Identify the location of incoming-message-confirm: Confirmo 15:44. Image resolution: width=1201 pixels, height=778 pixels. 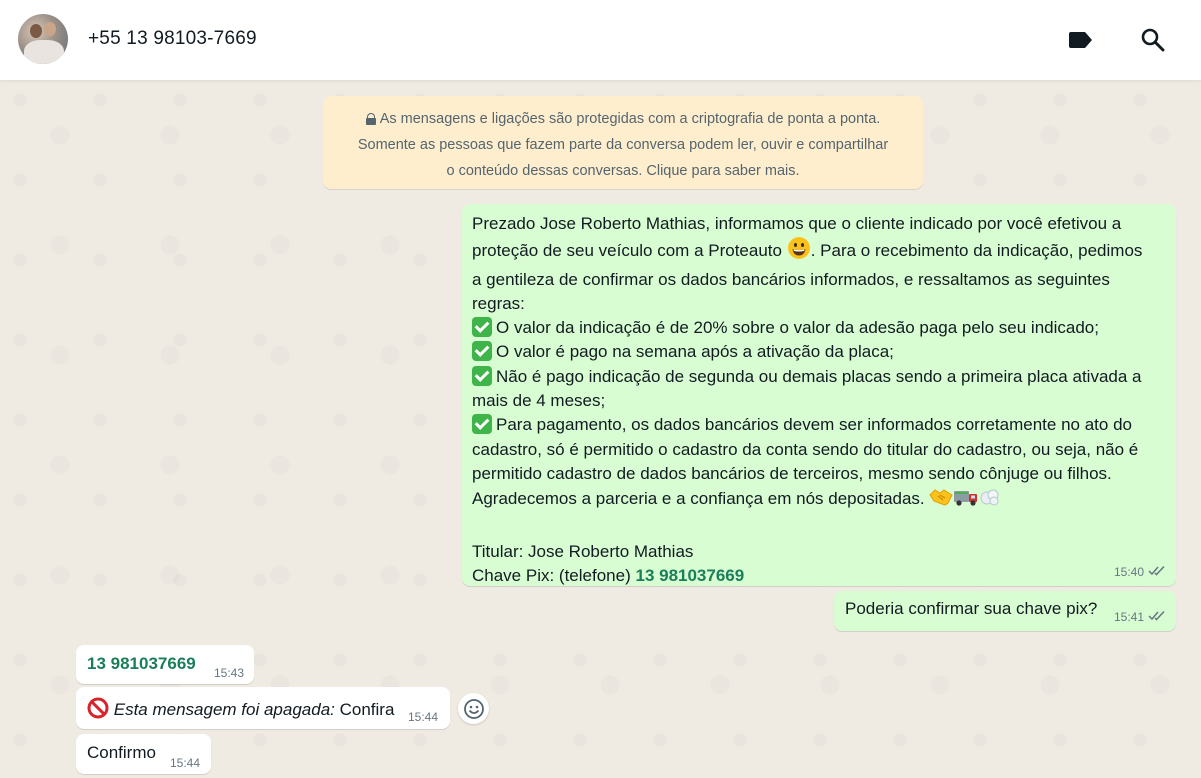
(143, 754).